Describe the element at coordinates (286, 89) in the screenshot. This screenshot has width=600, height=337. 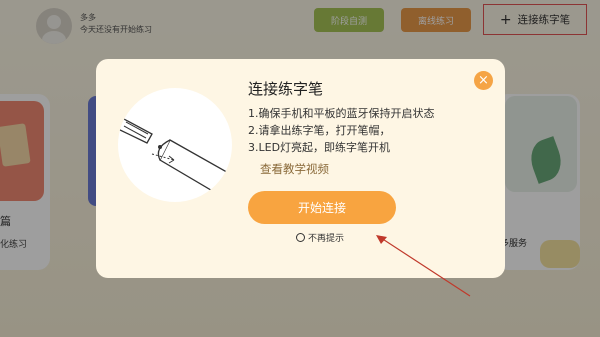
I see `dialog-title: 连接练字笔` at that location.